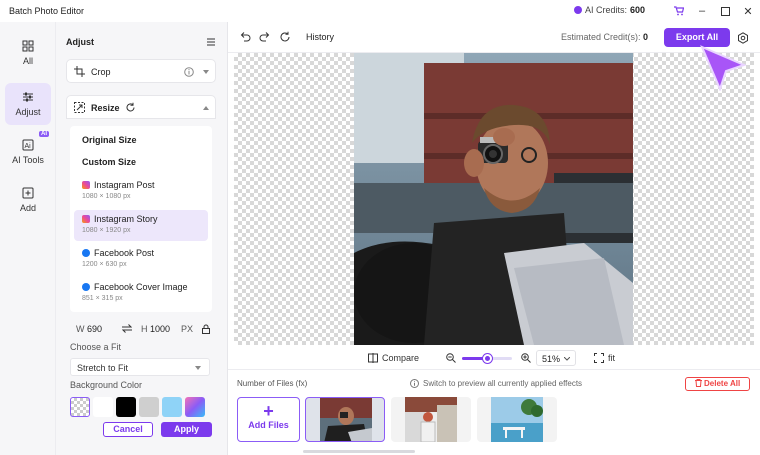  What do you see at coordinates (28, 104) in the screenshot?
I see `nav-item-adjust: Adjust` at bounding box center [28, 104].